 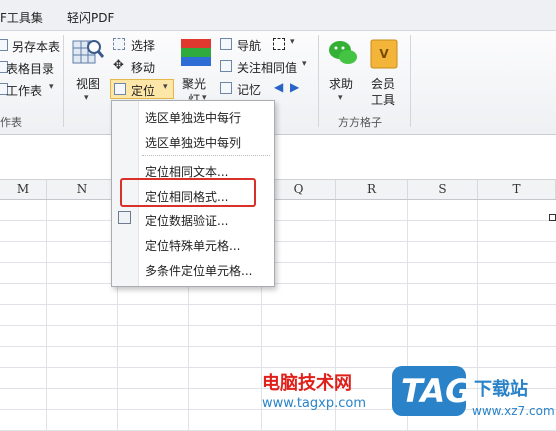 What do you see at coordinates (436, 391) in the screenshot?
I see `tag-logo-text: TAG` at bounding box center [436, 391].